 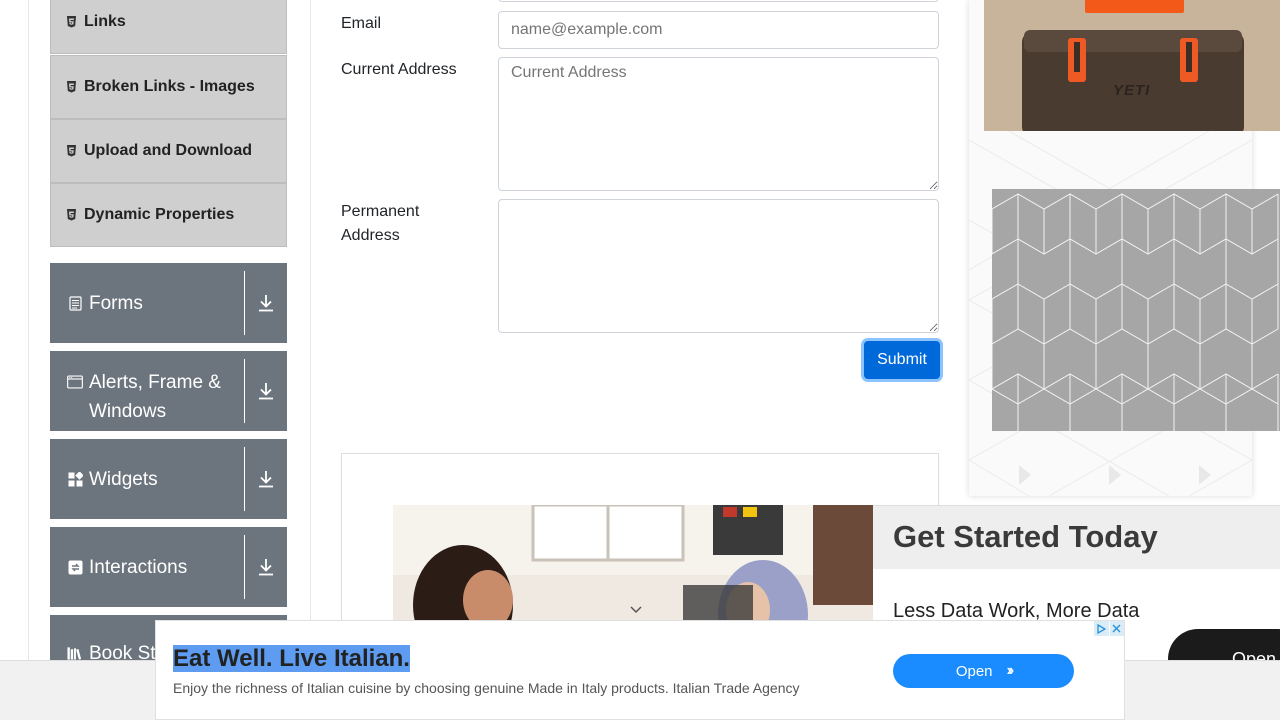 I want to click on permanent-address-field, so click(x=718, y=266).